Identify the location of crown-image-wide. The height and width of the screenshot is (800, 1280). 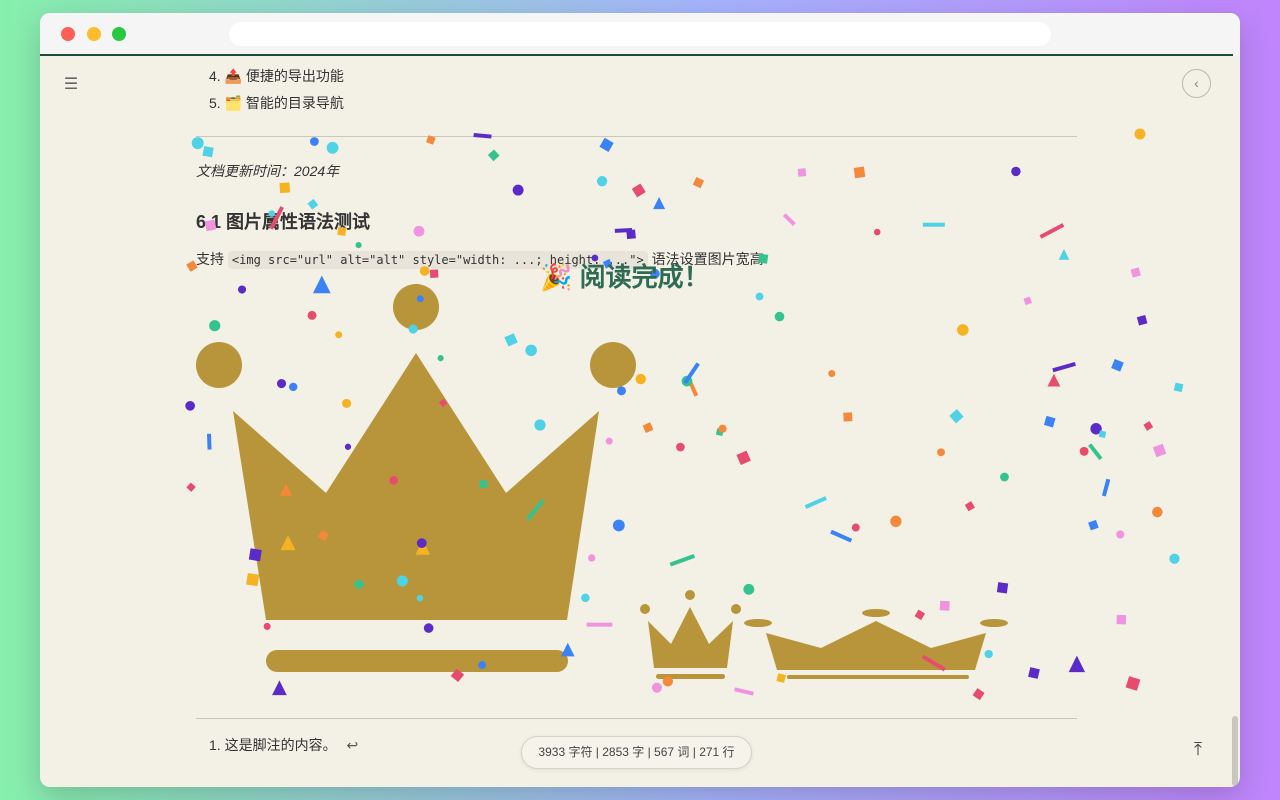
(876, 644).